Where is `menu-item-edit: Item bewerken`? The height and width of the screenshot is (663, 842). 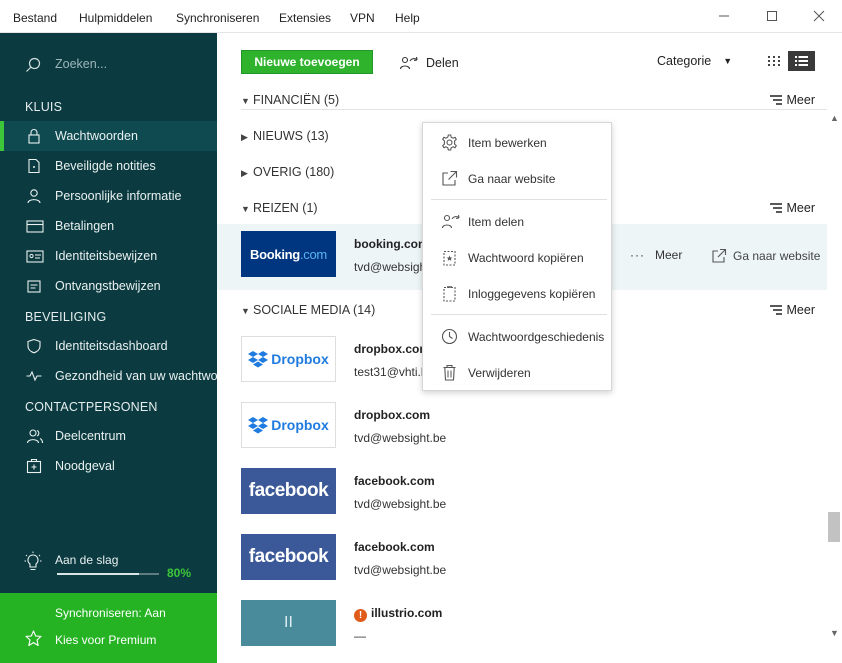
menu-item-edit: Item bewerken is located at coordinates (517, 142).